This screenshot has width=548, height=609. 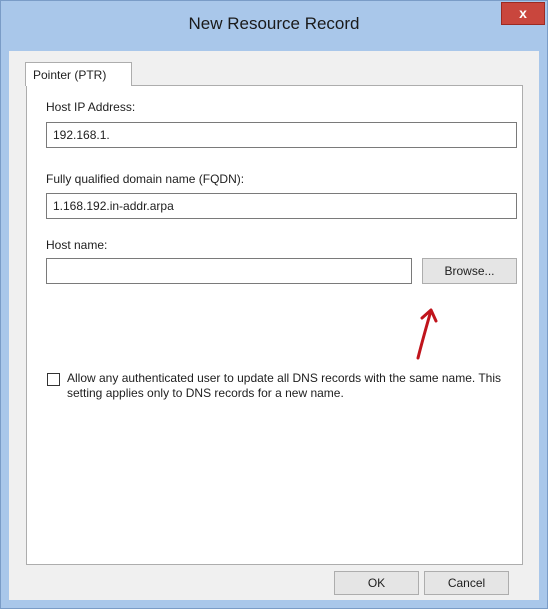 I want to click on tab-pointer-ptr: Pointer (PTR), so click(x=78, y=74).